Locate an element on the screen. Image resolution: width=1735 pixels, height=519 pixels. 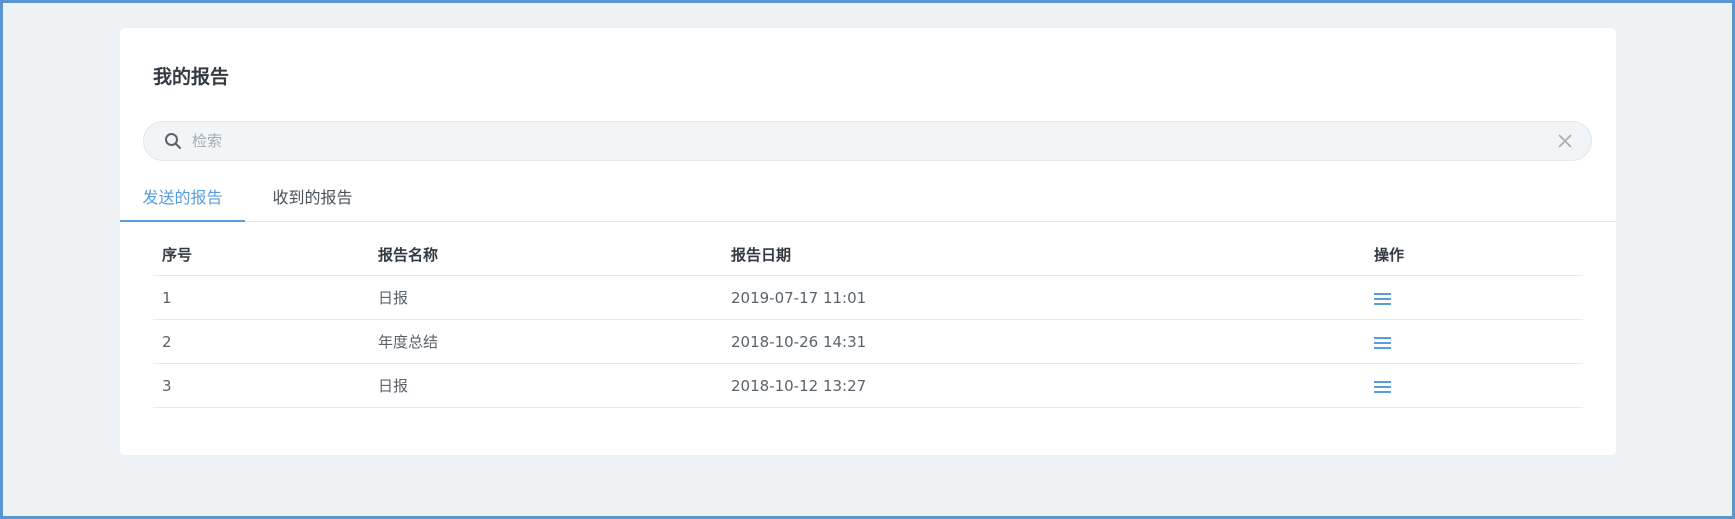
tab-received-reports: 收到的报告 is located at coordinates (312, 200).